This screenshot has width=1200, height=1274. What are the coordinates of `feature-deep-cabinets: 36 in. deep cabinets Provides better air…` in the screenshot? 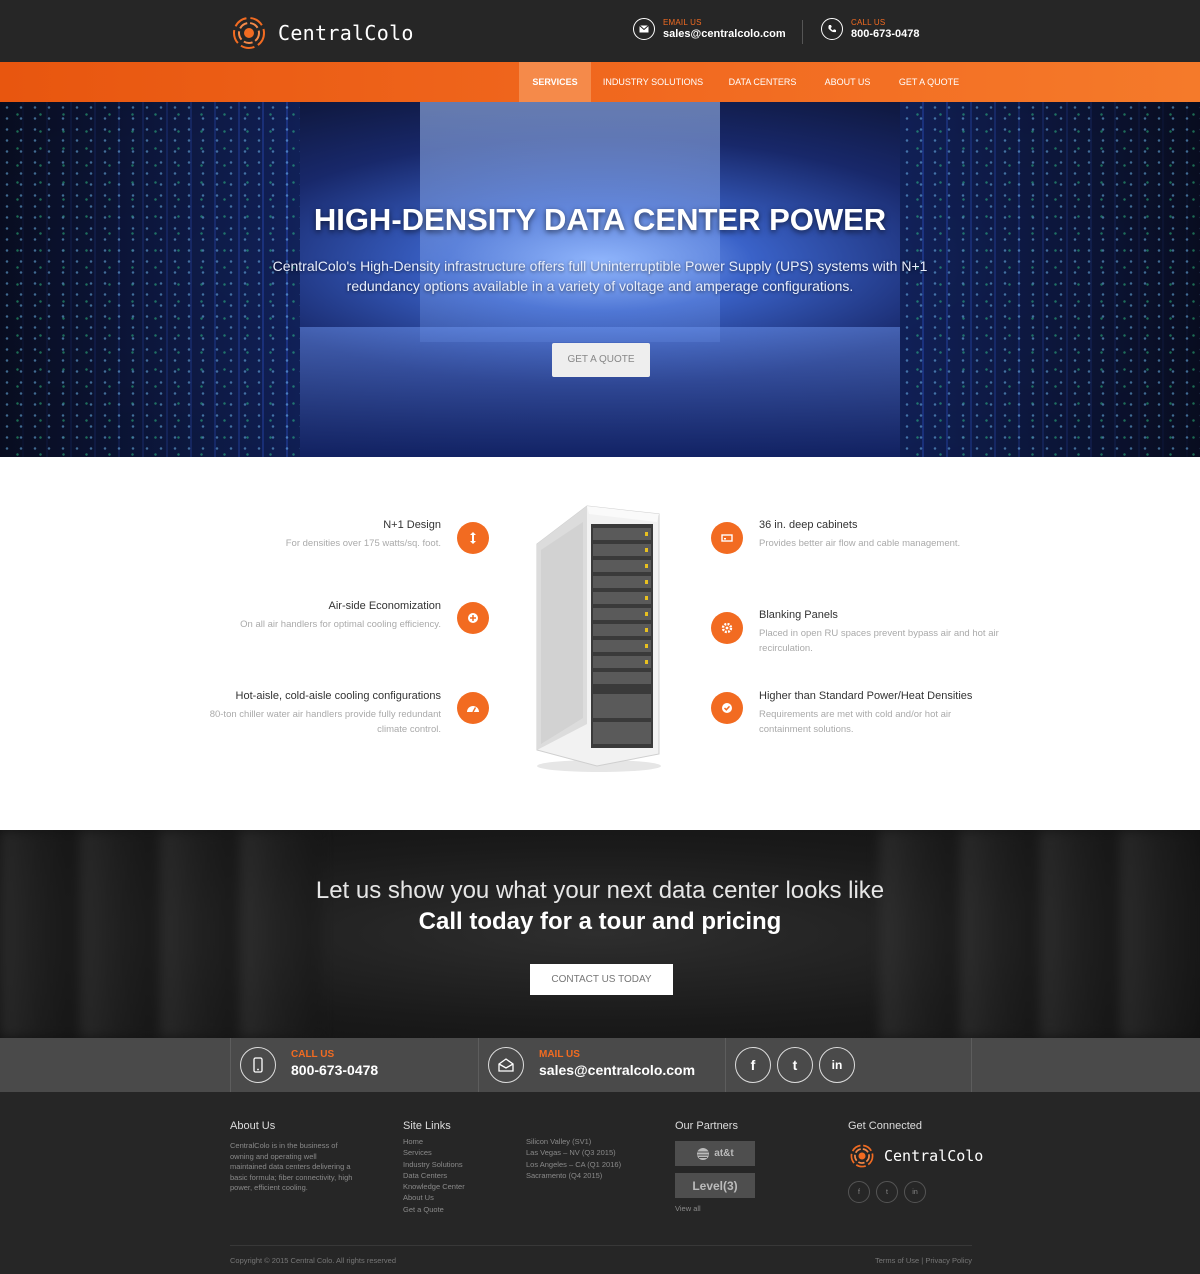 It's located at (879, 534).